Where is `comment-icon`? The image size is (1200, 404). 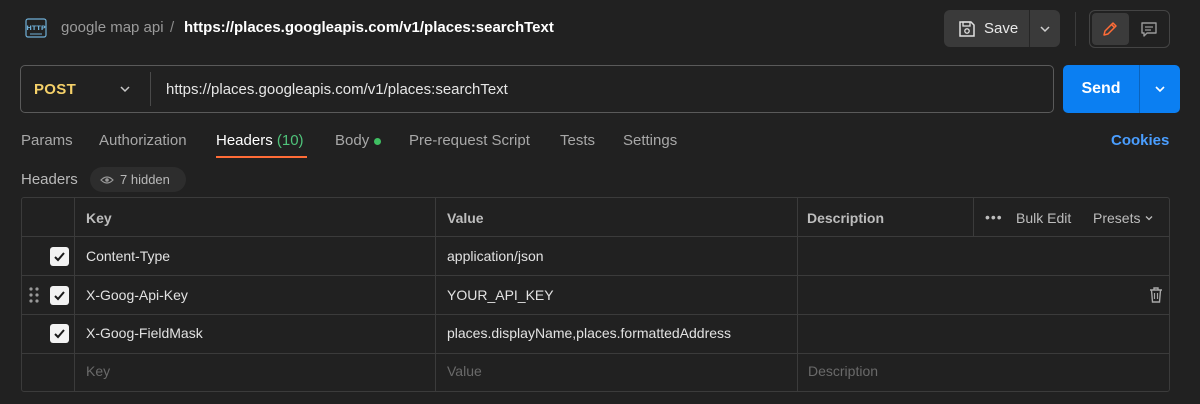
comment-icon is located at coordinates (1149, 29).